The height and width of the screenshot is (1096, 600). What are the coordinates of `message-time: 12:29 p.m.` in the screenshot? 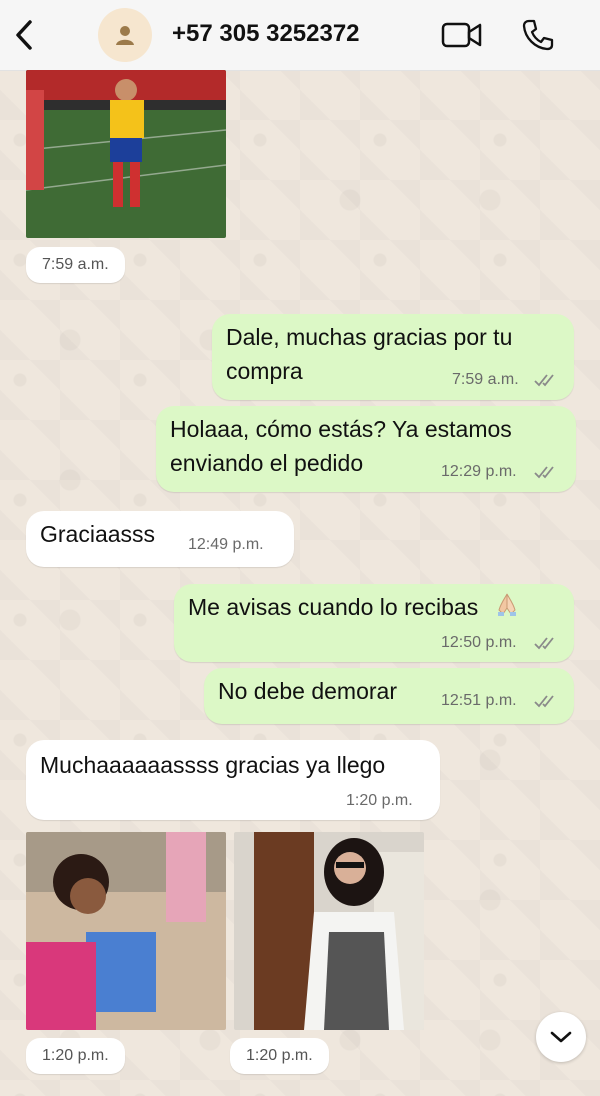 It's located at (479, 471).